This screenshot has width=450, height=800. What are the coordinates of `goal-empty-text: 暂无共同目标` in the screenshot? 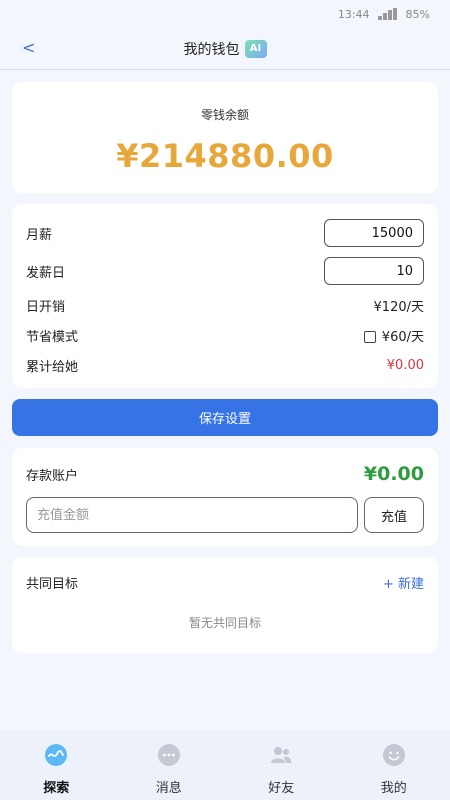 It's located at (224, 623).